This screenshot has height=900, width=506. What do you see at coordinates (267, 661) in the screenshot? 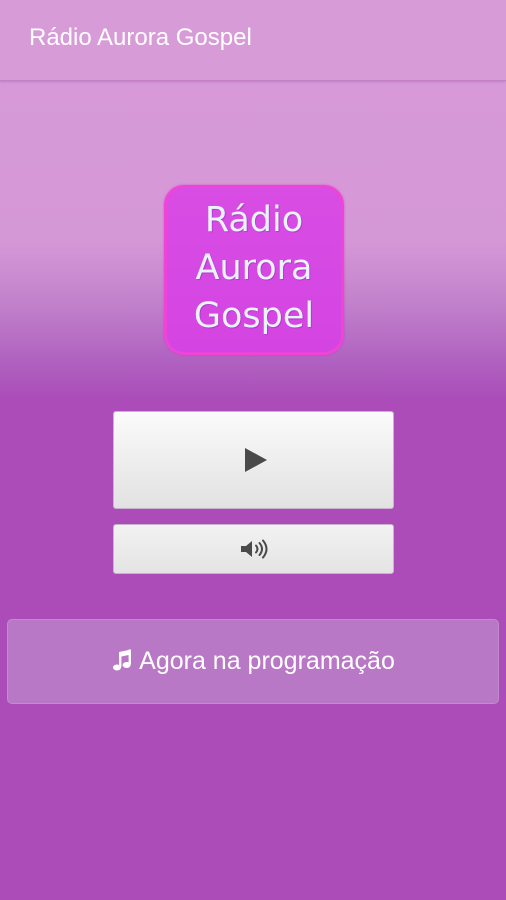
I see `now-playing-label: Agora na programação` at bounding box center [267, 661].